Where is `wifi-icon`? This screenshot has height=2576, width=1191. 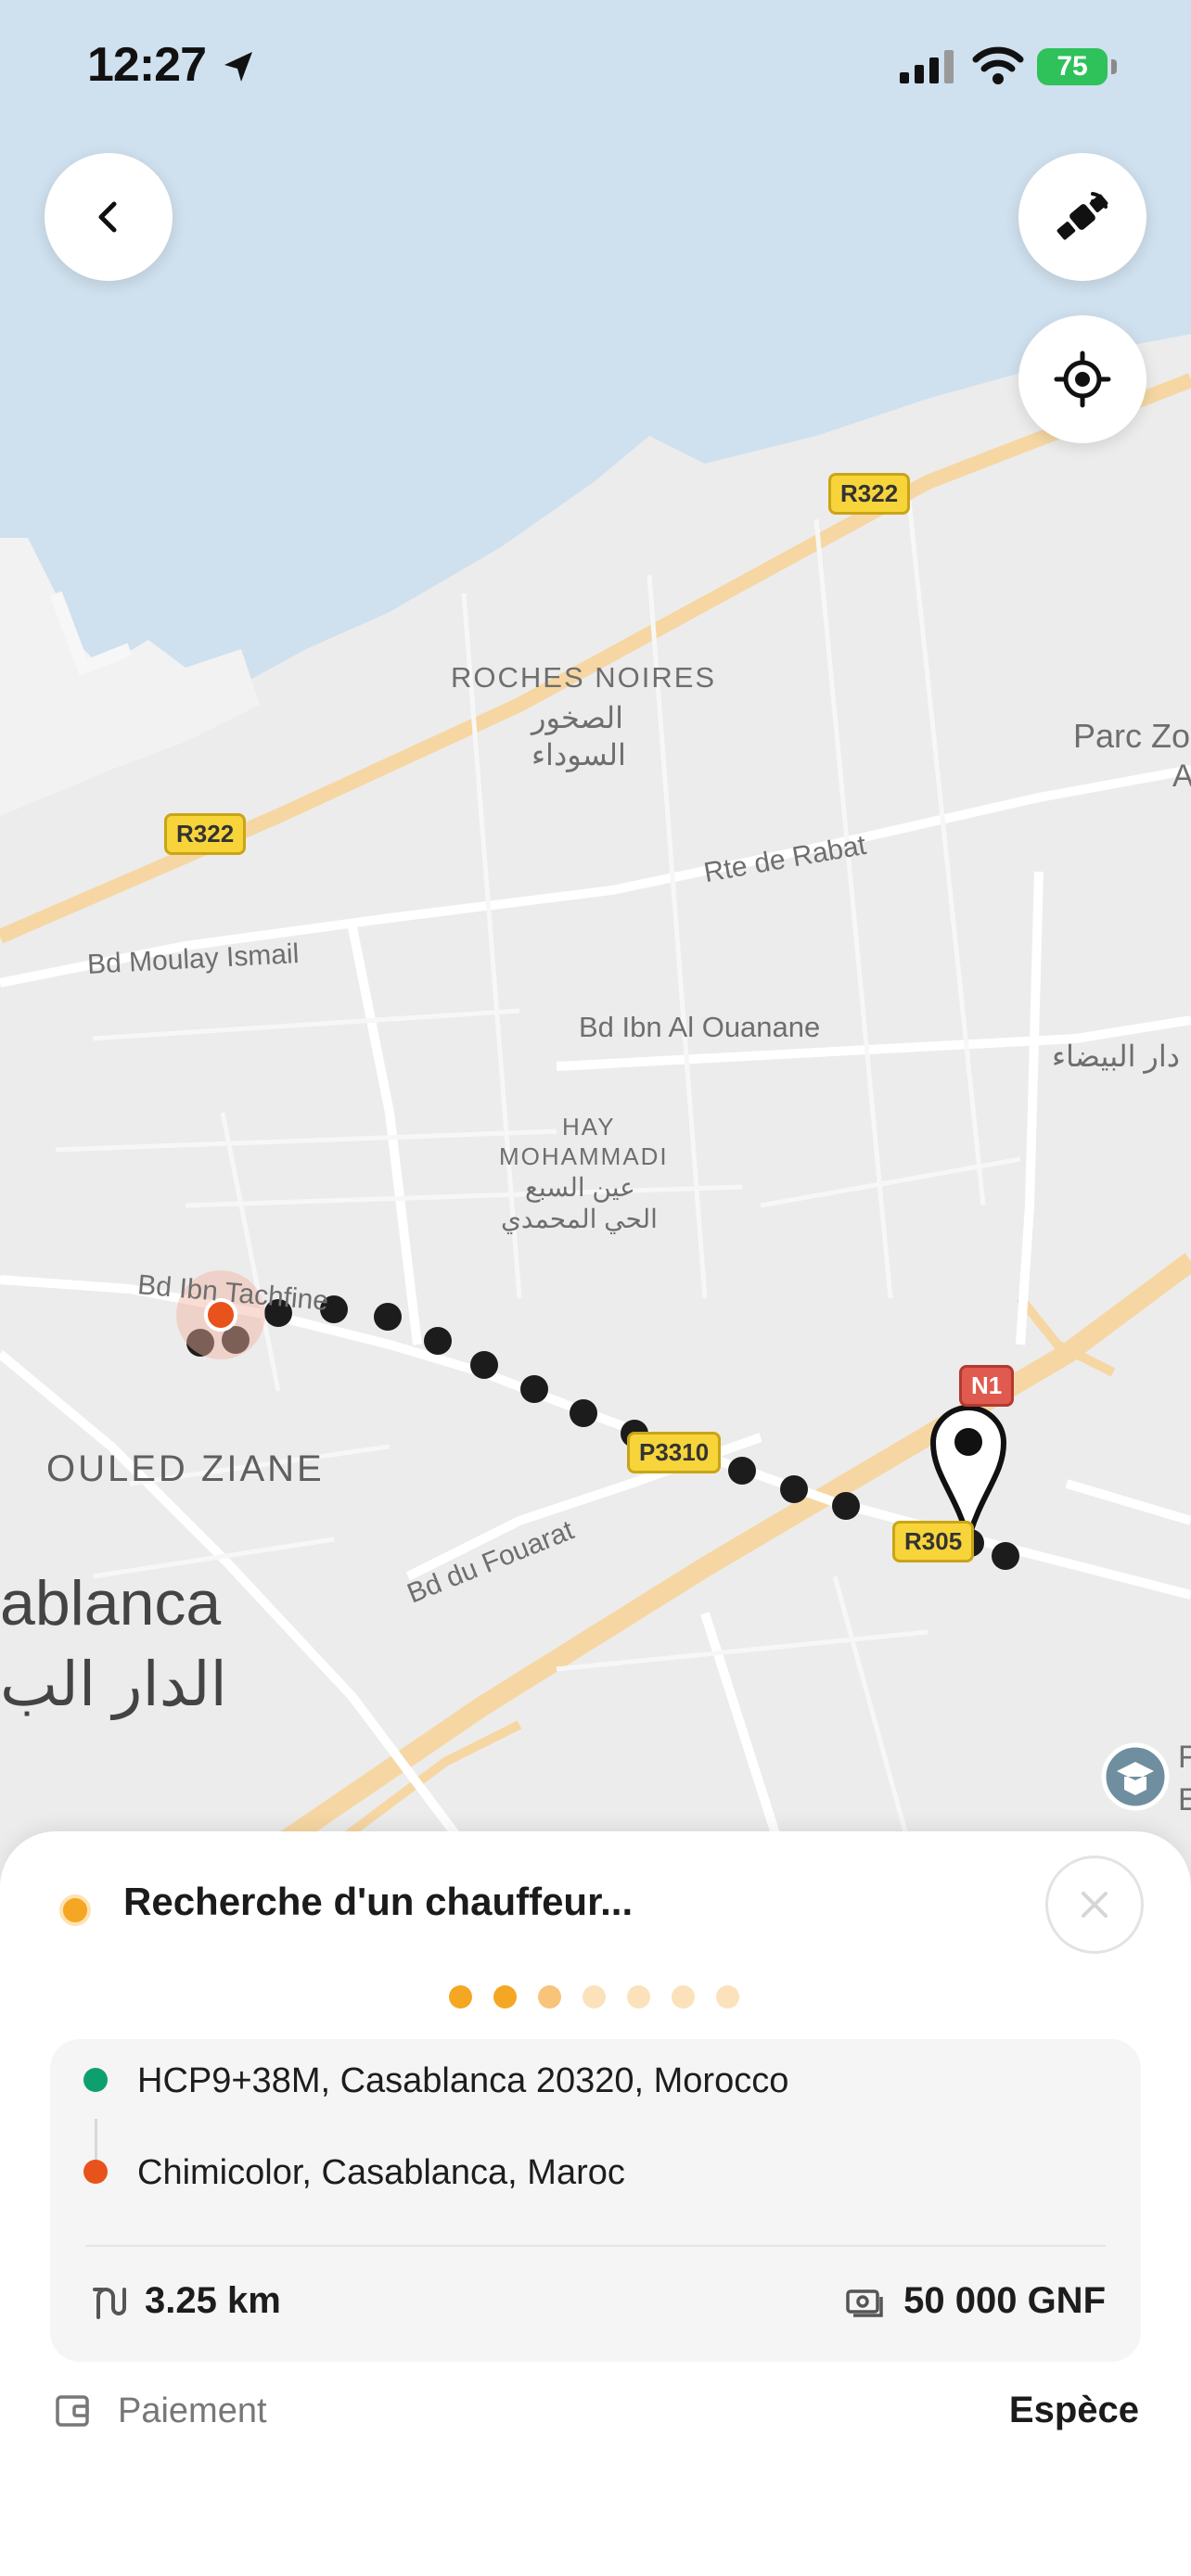 wifi-icon is located at coordinates (998, 65).